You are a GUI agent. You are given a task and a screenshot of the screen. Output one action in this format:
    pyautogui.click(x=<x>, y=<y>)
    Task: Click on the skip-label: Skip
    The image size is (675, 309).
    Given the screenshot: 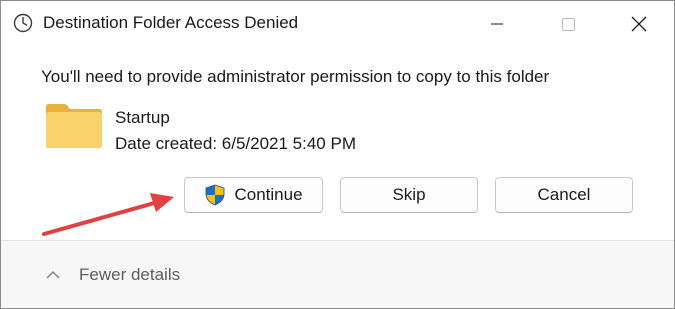 What is the action you would take?
    pyautogui.click(x=409, y=194)
    